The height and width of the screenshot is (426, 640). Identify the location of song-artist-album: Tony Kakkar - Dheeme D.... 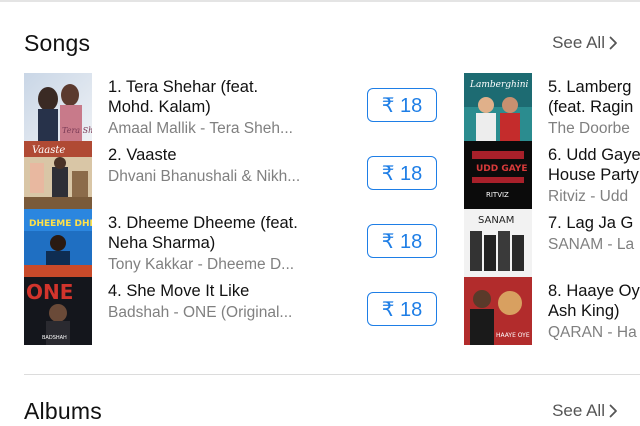
(201, 264).